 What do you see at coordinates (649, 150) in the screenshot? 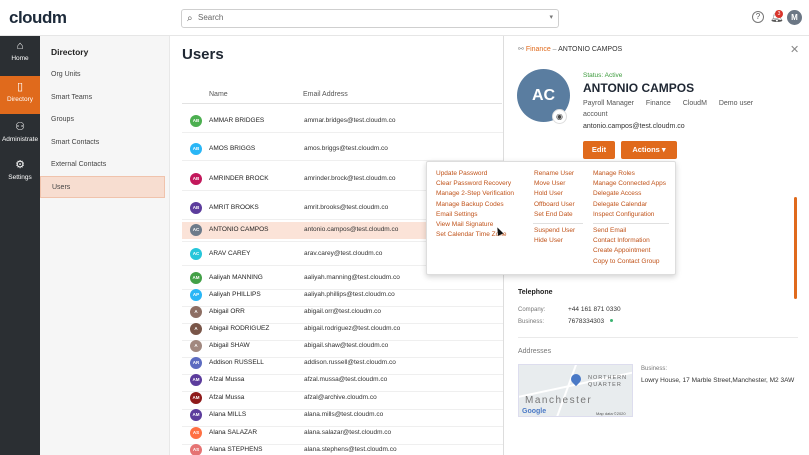
I see `actions-button: Actions ▾` at bounding box center [649, 150].